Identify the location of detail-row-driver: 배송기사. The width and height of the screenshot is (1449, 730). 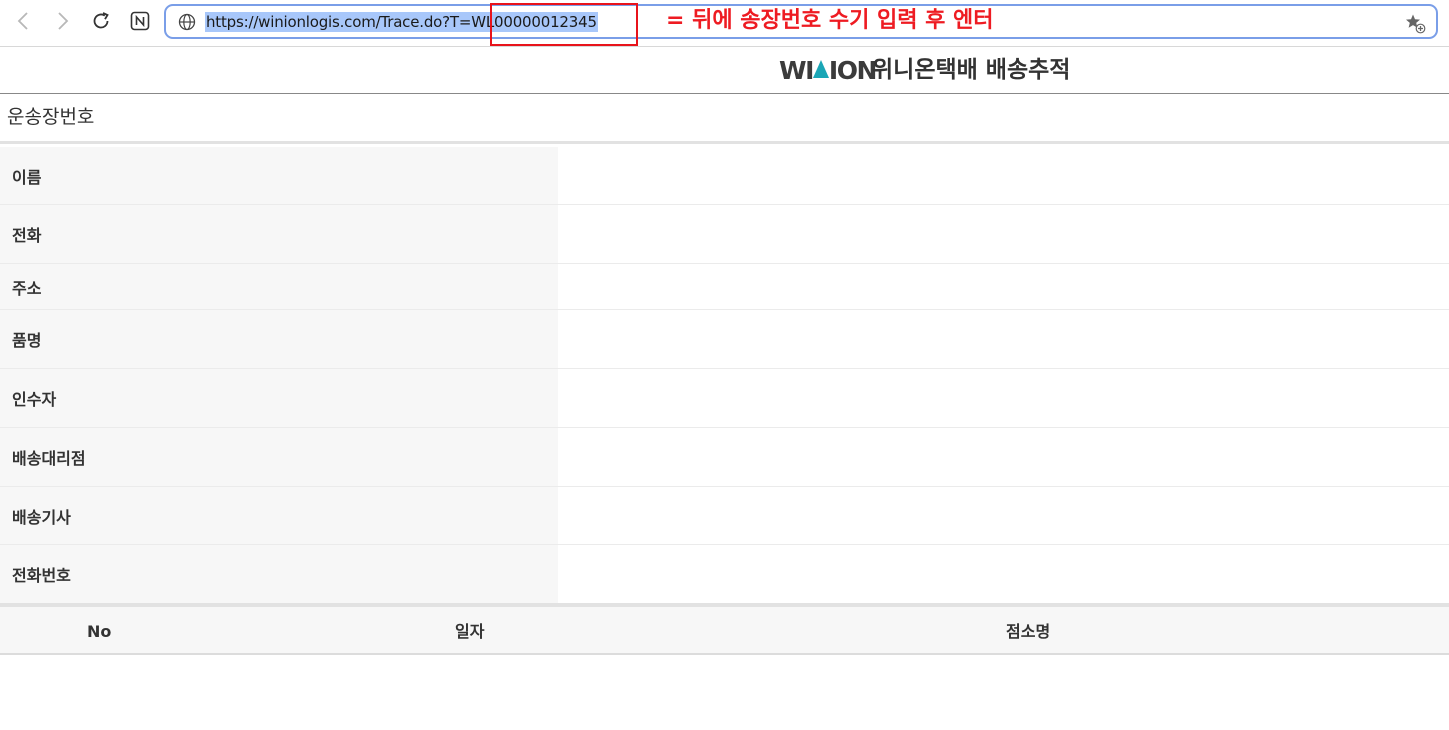
(724, 516).